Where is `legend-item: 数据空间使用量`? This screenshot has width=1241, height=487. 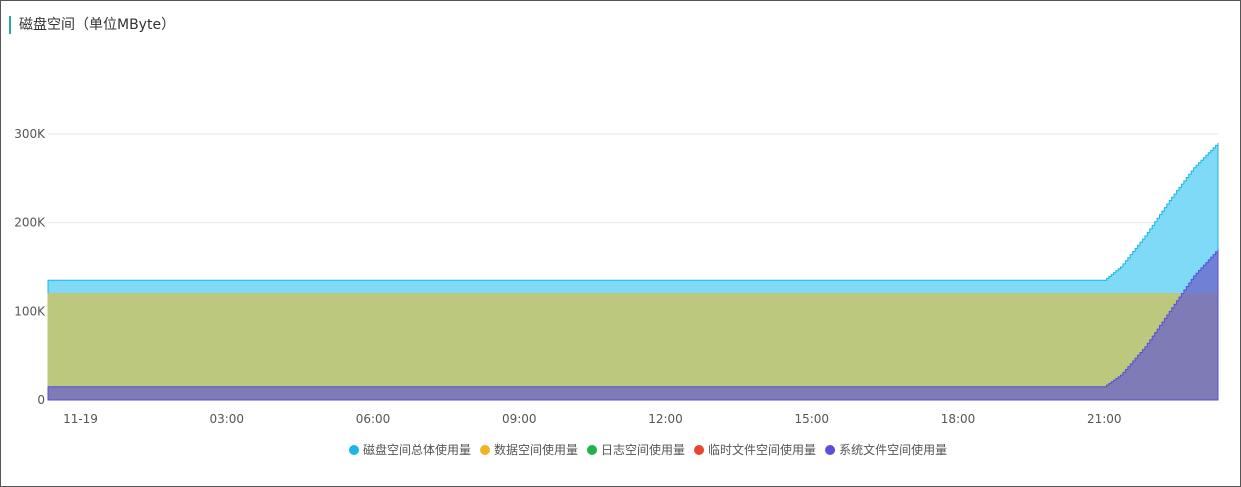 legend-item: 数据空间使用量 is located at coordinates (529, 449).